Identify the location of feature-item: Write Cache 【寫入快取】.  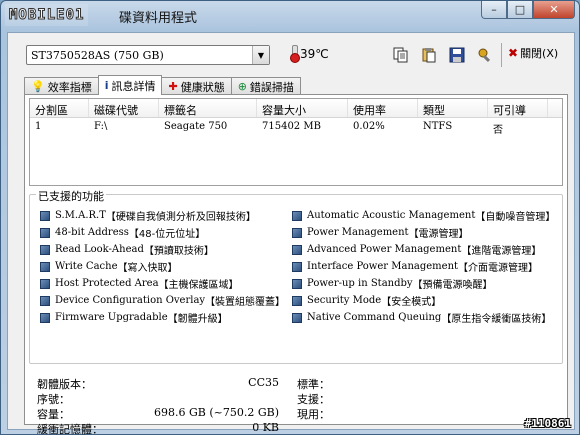
(162, 266).